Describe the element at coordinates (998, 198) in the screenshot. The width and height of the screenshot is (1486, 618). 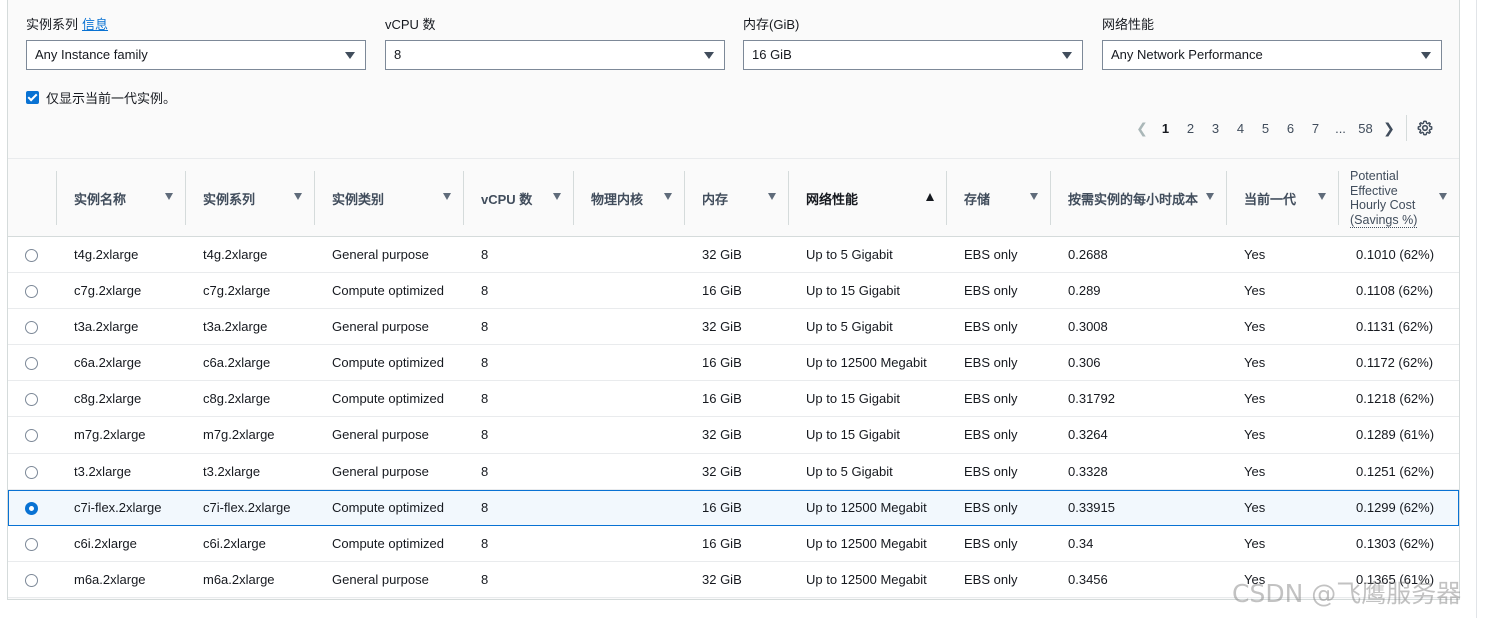
I see `col-header-storage: 存储` at that location.